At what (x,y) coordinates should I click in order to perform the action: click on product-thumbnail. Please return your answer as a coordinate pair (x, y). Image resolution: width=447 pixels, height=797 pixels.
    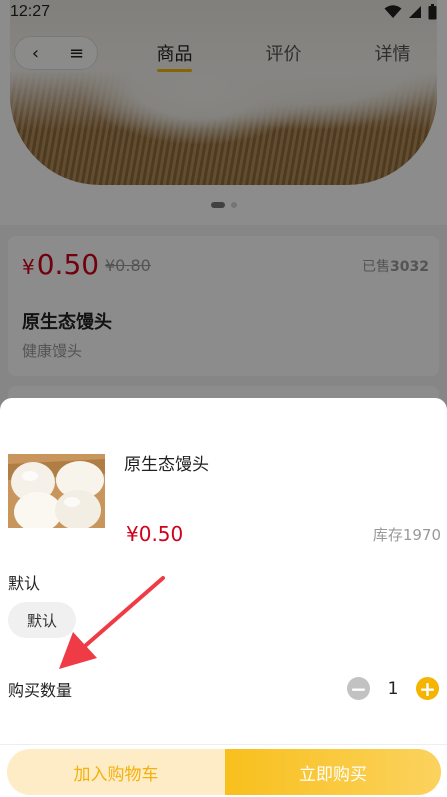
    Looking at the image, I should click on (56, 491).